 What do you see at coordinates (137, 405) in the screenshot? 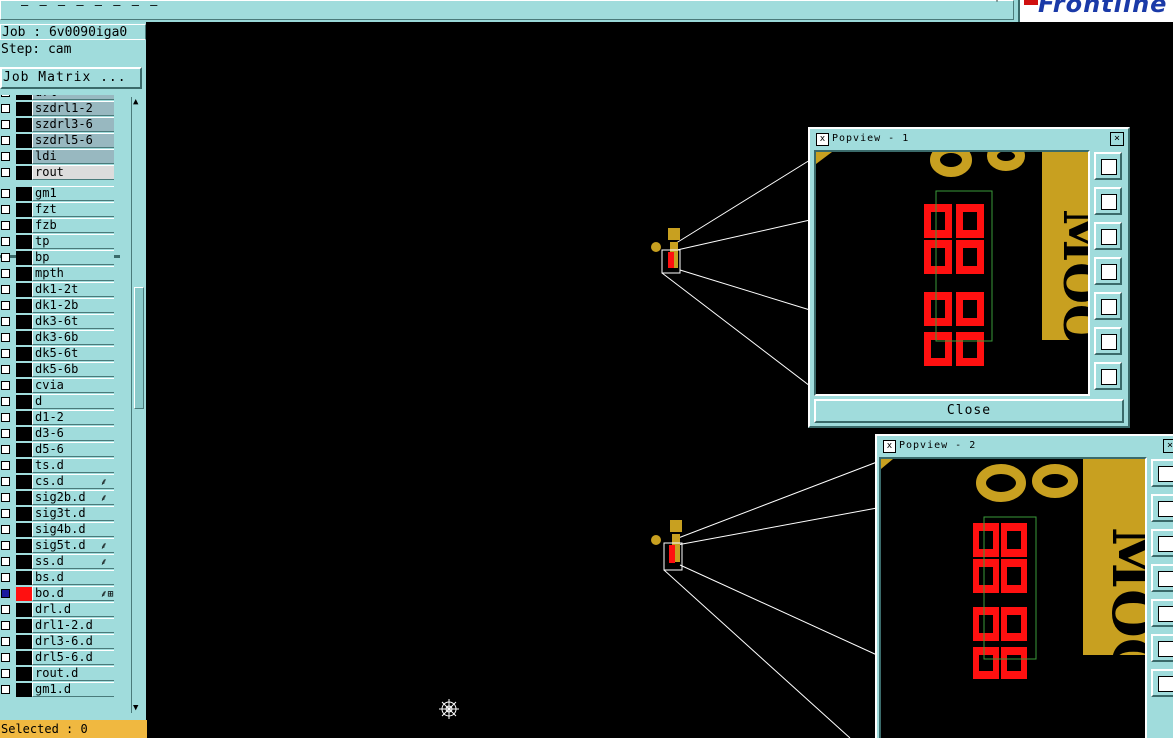
I see `layer-list-scrollbar: ▲ ▼` at bounding box center [137, 405].